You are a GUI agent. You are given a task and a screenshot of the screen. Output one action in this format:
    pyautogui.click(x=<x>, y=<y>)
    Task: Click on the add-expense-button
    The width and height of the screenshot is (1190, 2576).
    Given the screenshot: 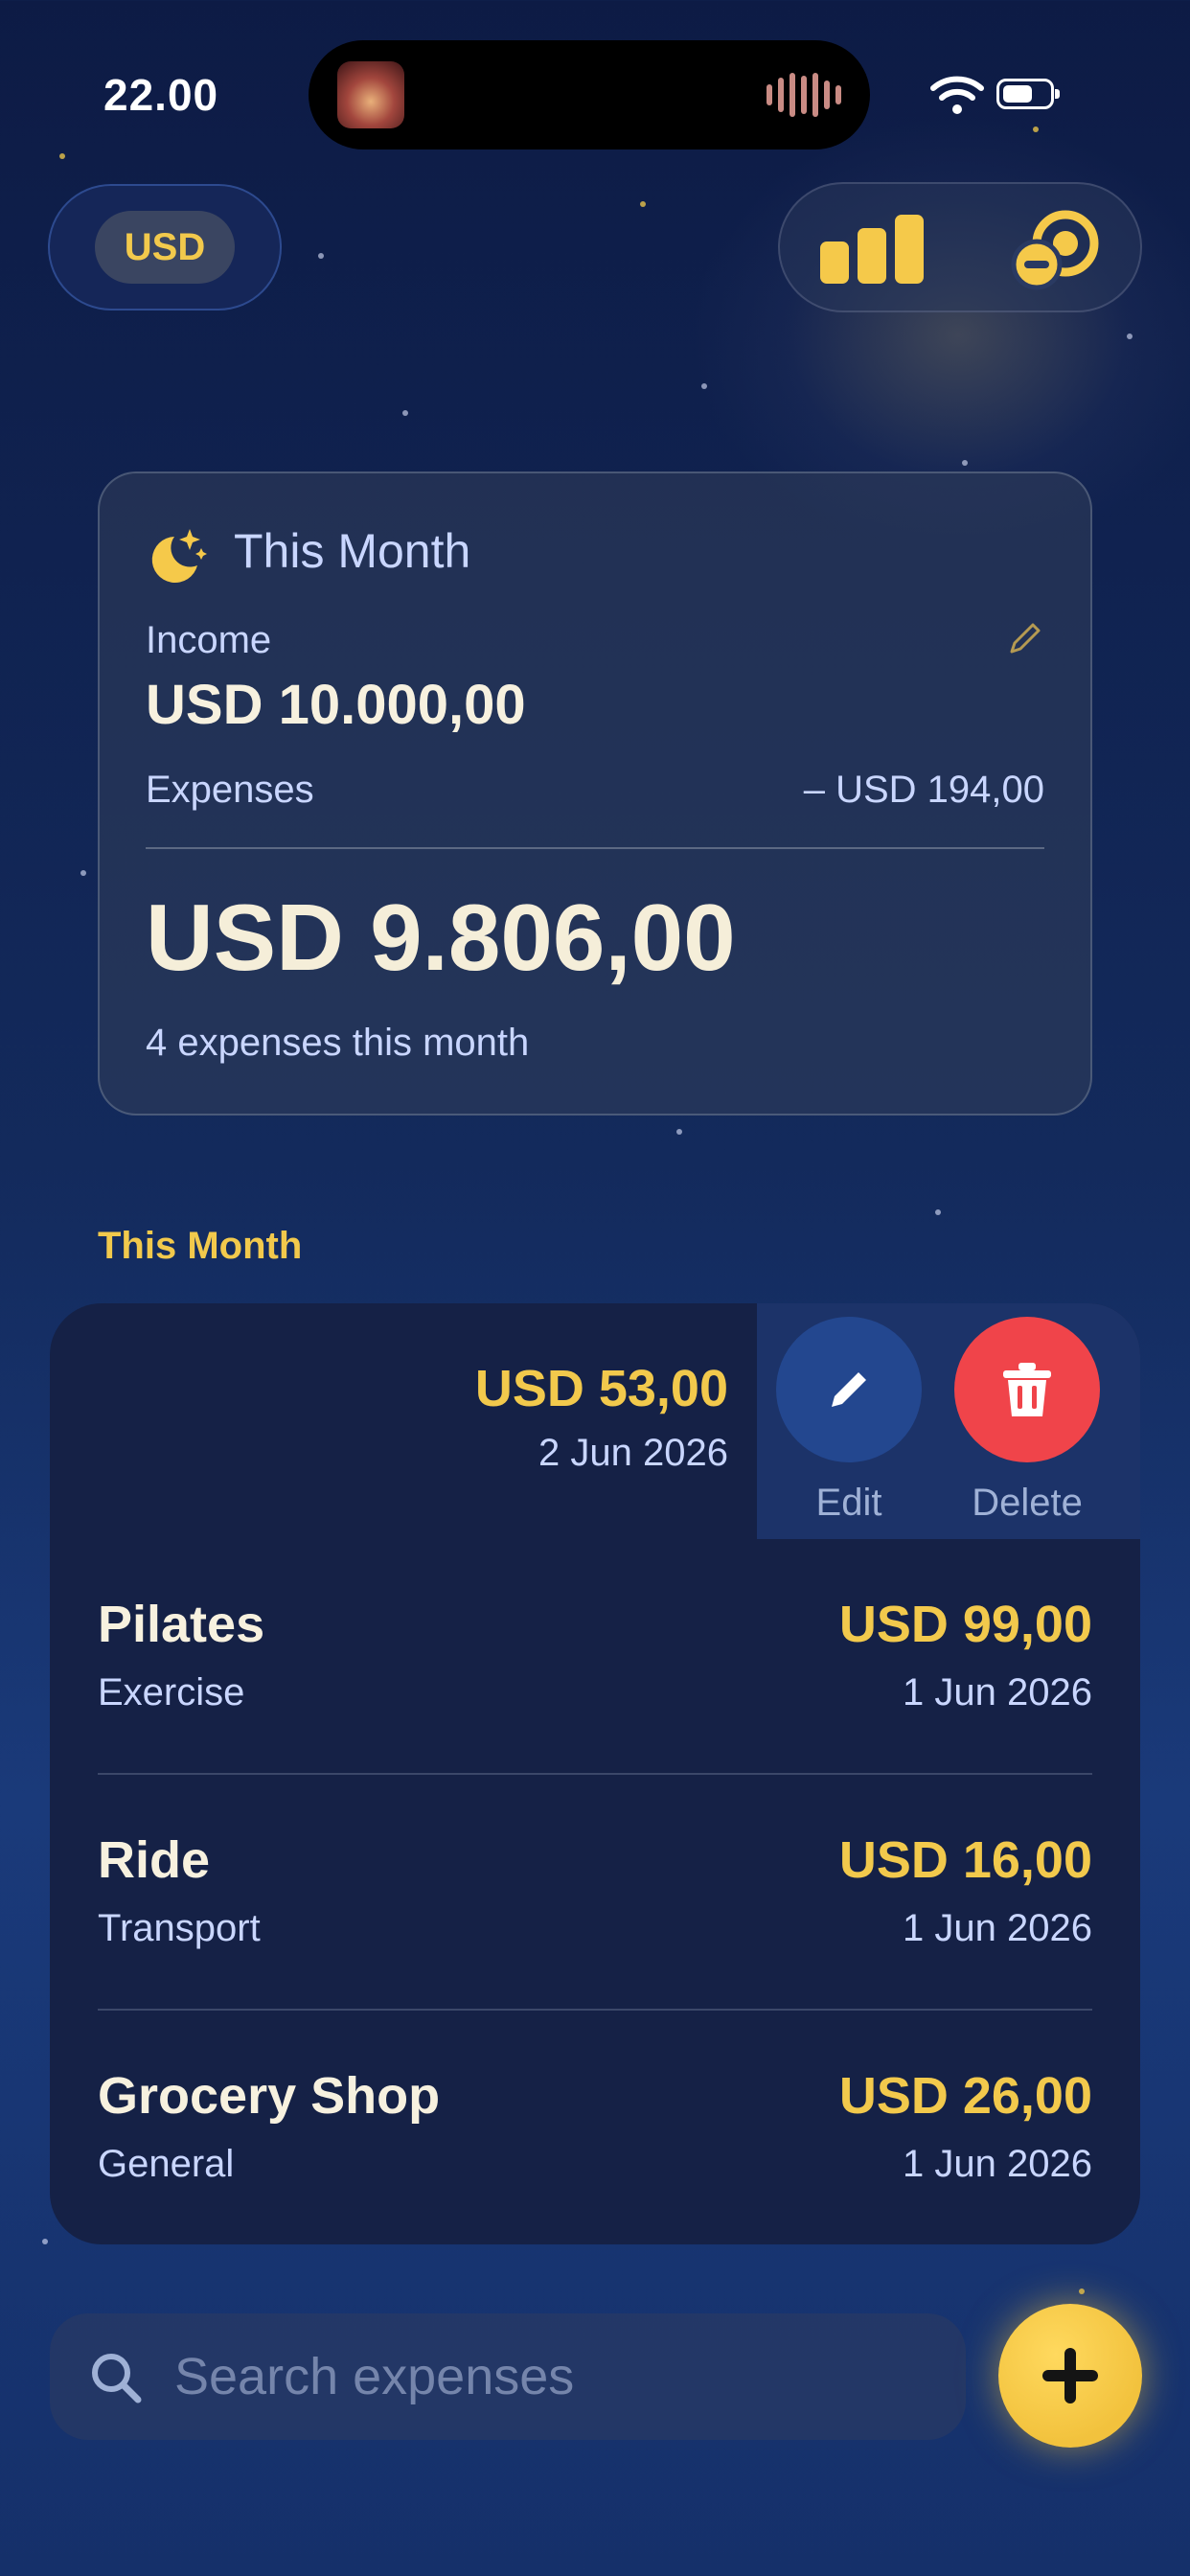 What is the action you would take?
    pyautogui.click(x=1070, y=2376)
    